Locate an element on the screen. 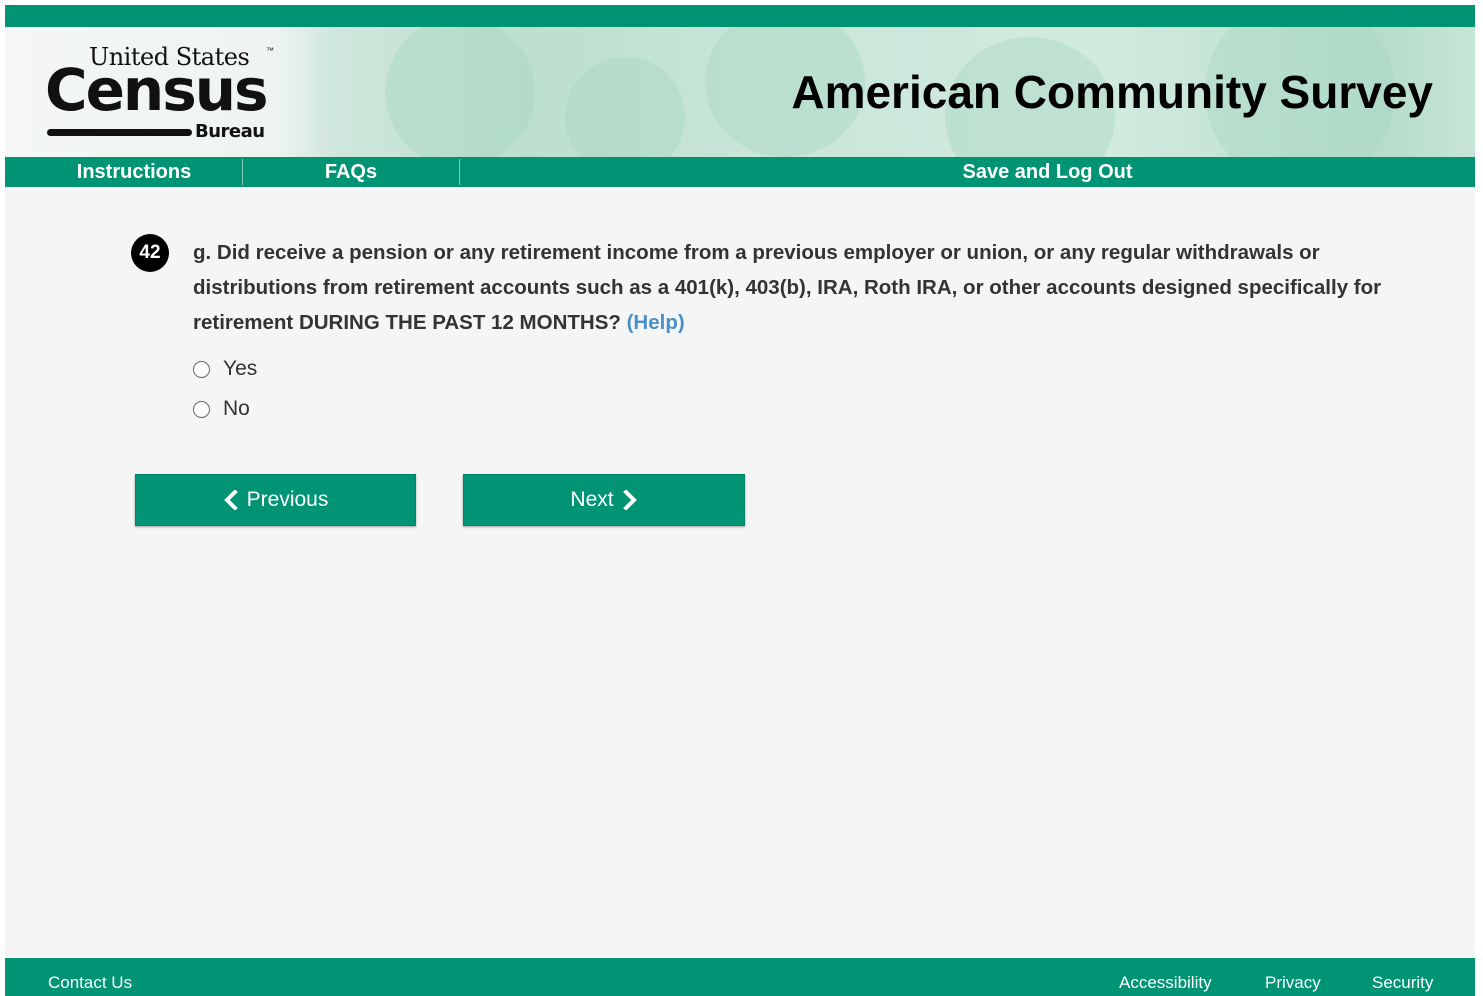  option-no: No is located at coordinates (221, 409).